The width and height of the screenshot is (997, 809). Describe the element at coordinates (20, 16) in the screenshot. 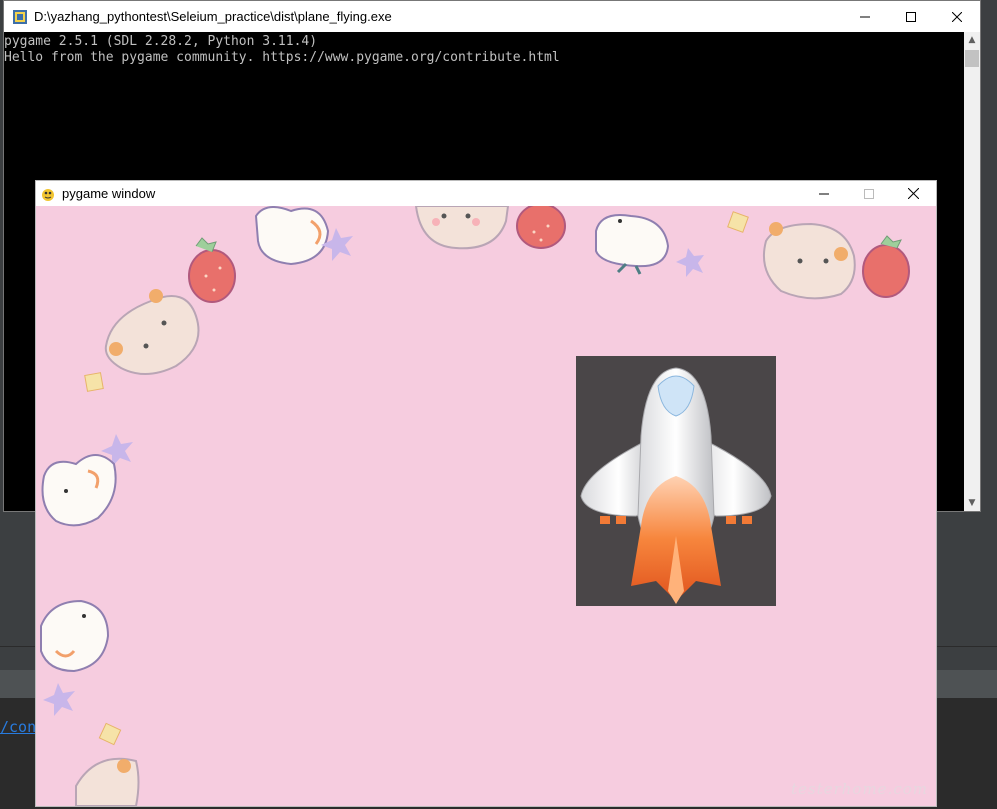

I see `python-console-icon` at that location.